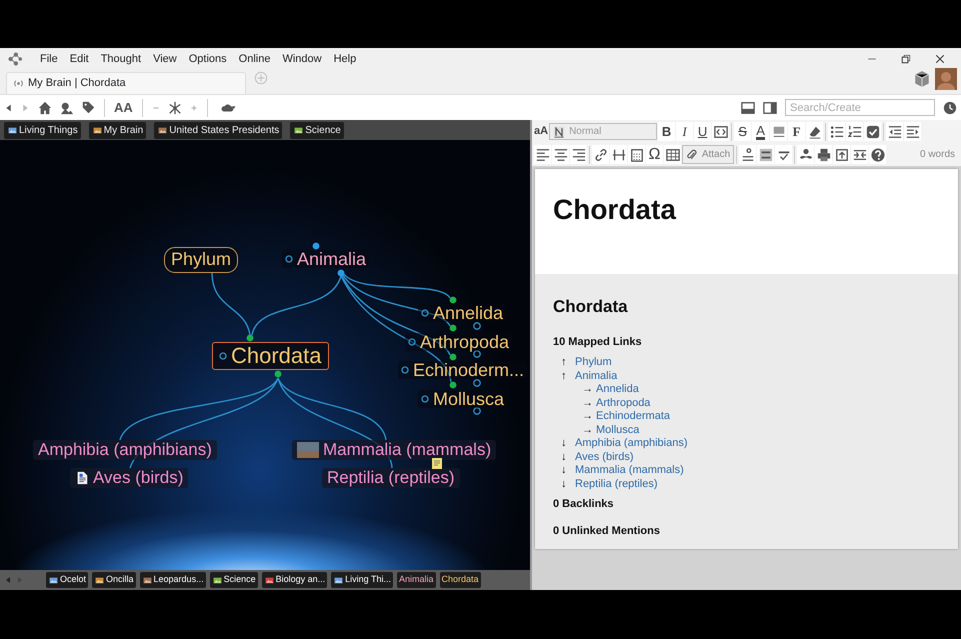 The width and height of the screenshot is (961, 639). I want to click on close-icon, so click(940, 59).